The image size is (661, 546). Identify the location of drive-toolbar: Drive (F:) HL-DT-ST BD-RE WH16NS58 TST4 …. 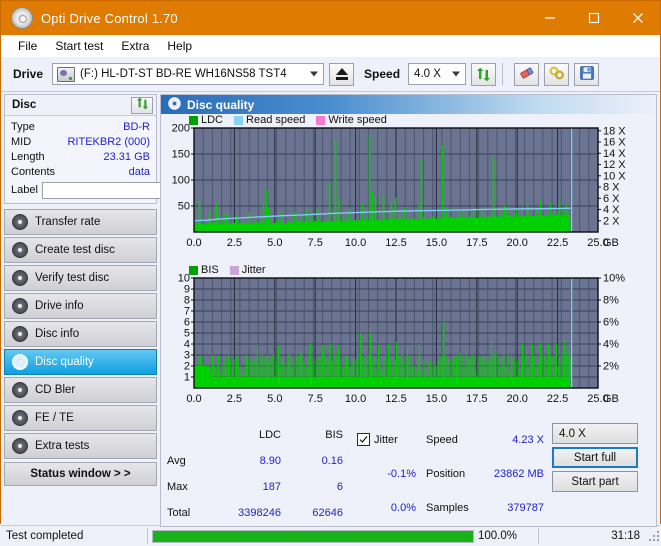
(330, 74).